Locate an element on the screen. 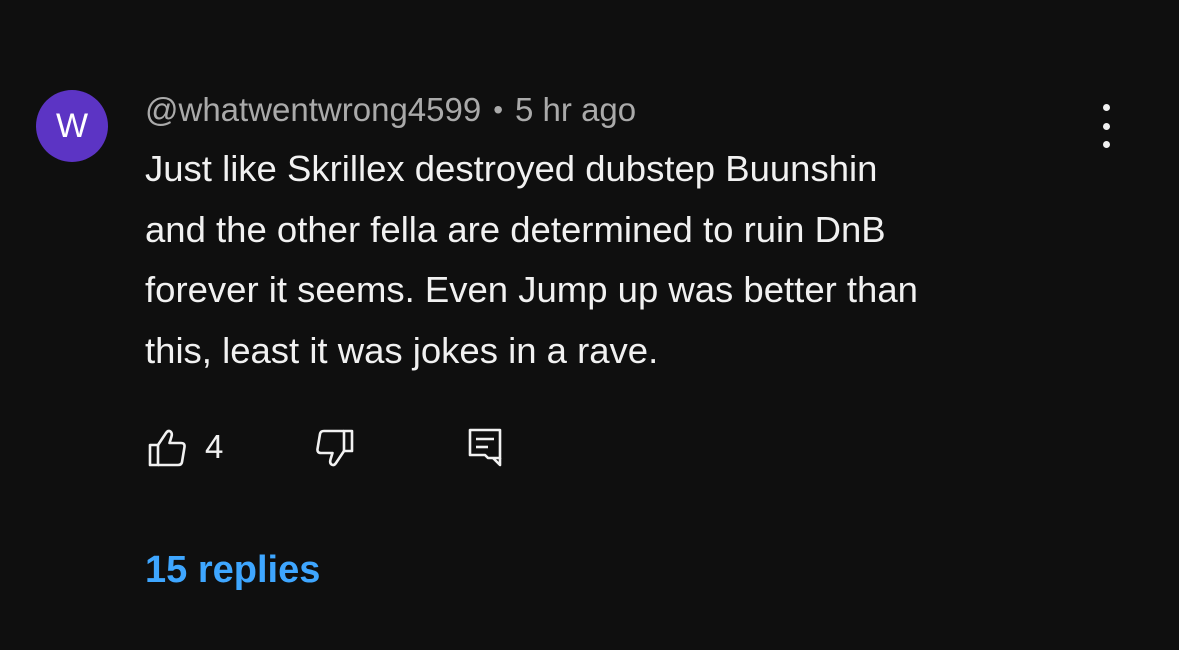 Image resolution: width=1179 pixels, height=650 pixels. more-vert-icon-dot-top is located at coordinates (1106, 107).